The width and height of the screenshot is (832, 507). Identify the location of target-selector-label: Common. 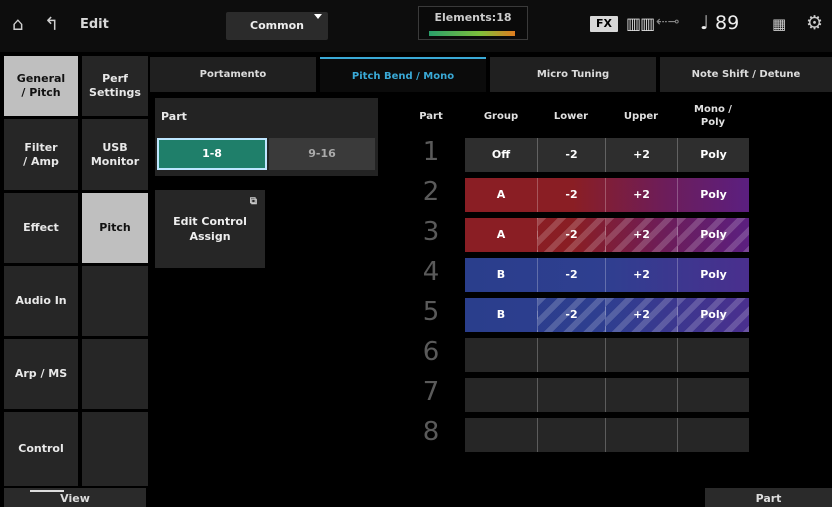
(277, 25).